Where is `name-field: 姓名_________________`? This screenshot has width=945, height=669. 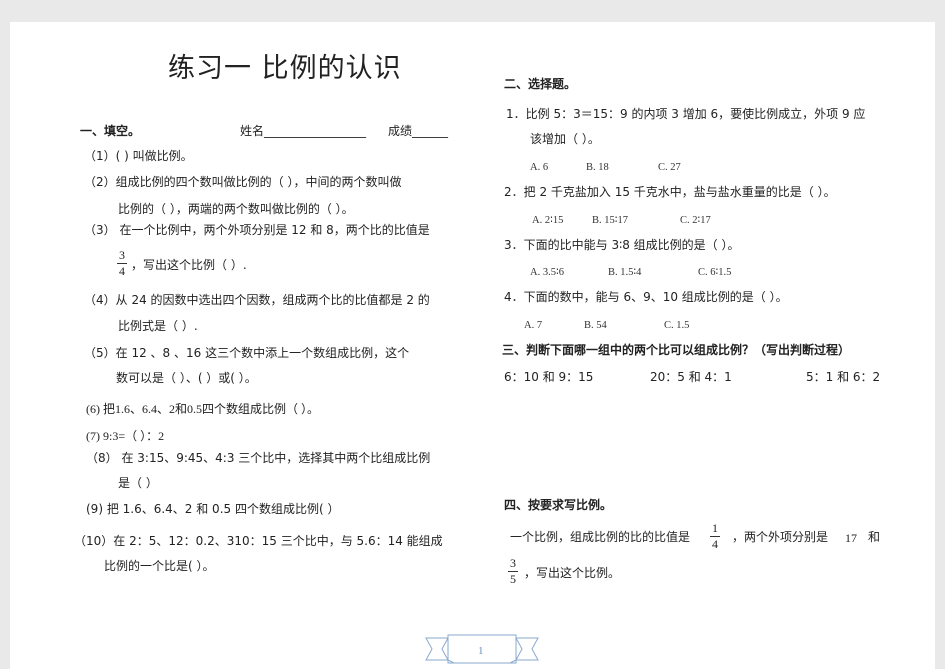 name-field: 姓名_________________ is located at coordinates (303, 131).